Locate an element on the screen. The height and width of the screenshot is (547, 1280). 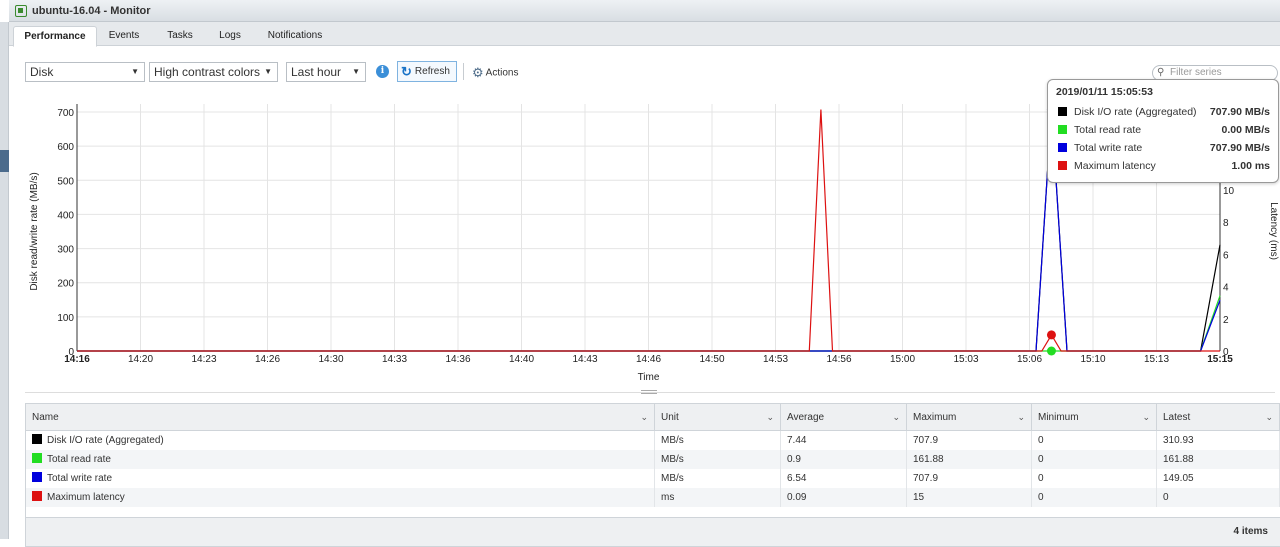
metric-select-value: Disk is located at coordinates (42, 72).